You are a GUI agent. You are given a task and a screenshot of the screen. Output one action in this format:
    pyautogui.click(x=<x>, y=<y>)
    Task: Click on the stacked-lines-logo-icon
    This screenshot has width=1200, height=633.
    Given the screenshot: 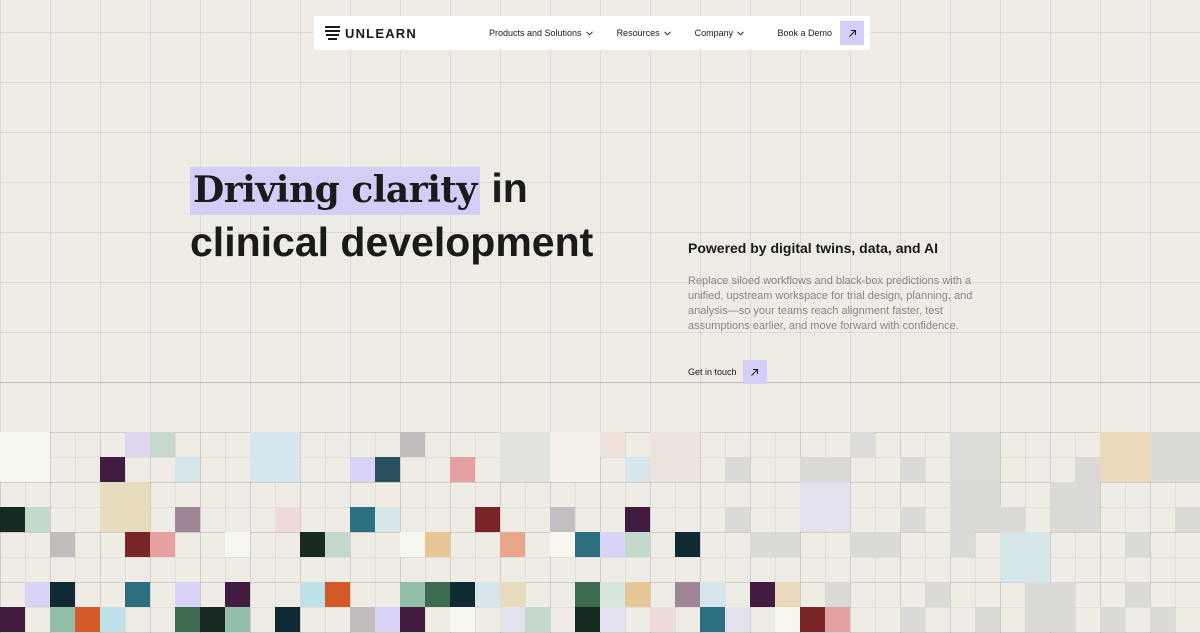 What is the action you would take?
    pyautogui.click(x=332, y=33)
    